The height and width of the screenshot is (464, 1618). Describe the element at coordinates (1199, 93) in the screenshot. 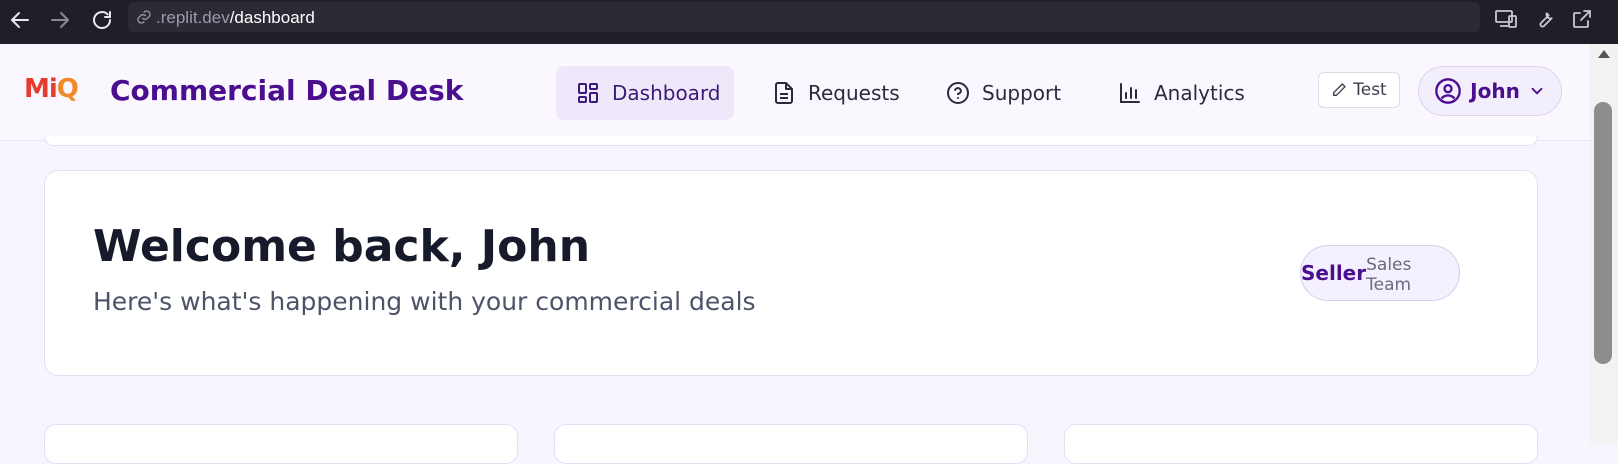

I see `nav-analytics-label: Analytics` at that location.